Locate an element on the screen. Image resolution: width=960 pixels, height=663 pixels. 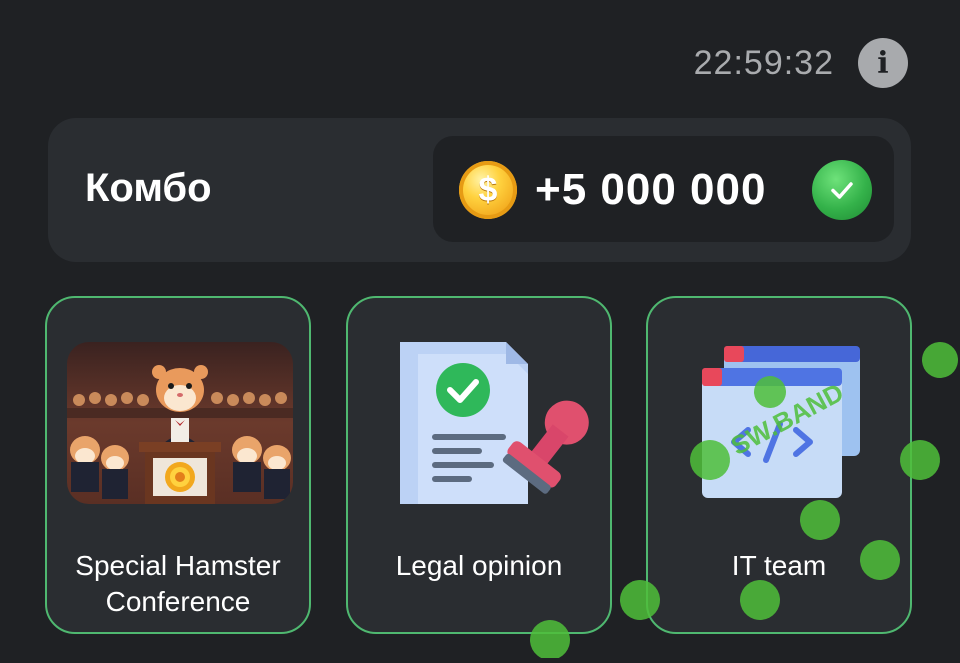
clock: 22:59:32 is located at coordinates (763, 62).